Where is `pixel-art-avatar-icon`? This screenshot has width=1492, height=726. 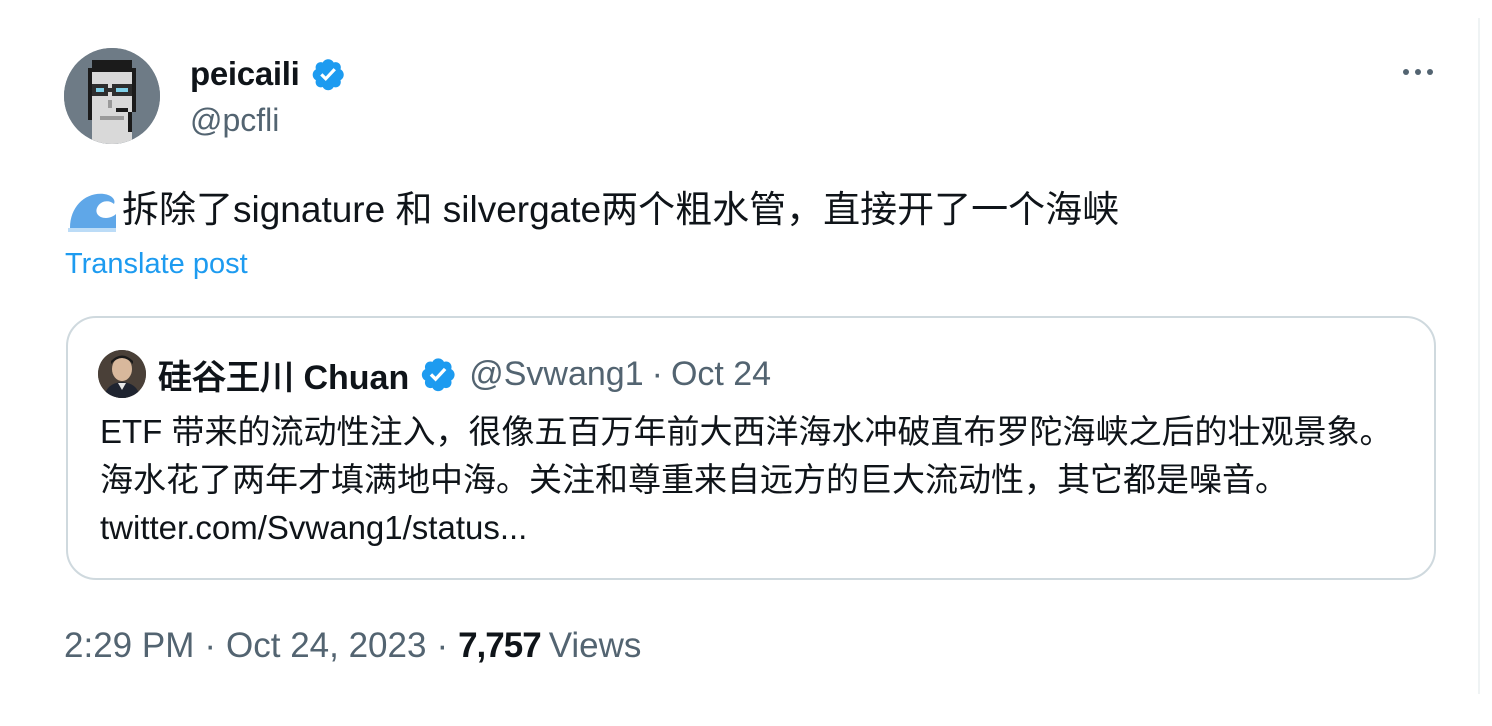
pixel-art-avatar-icon is located at coordinates (112, 96).